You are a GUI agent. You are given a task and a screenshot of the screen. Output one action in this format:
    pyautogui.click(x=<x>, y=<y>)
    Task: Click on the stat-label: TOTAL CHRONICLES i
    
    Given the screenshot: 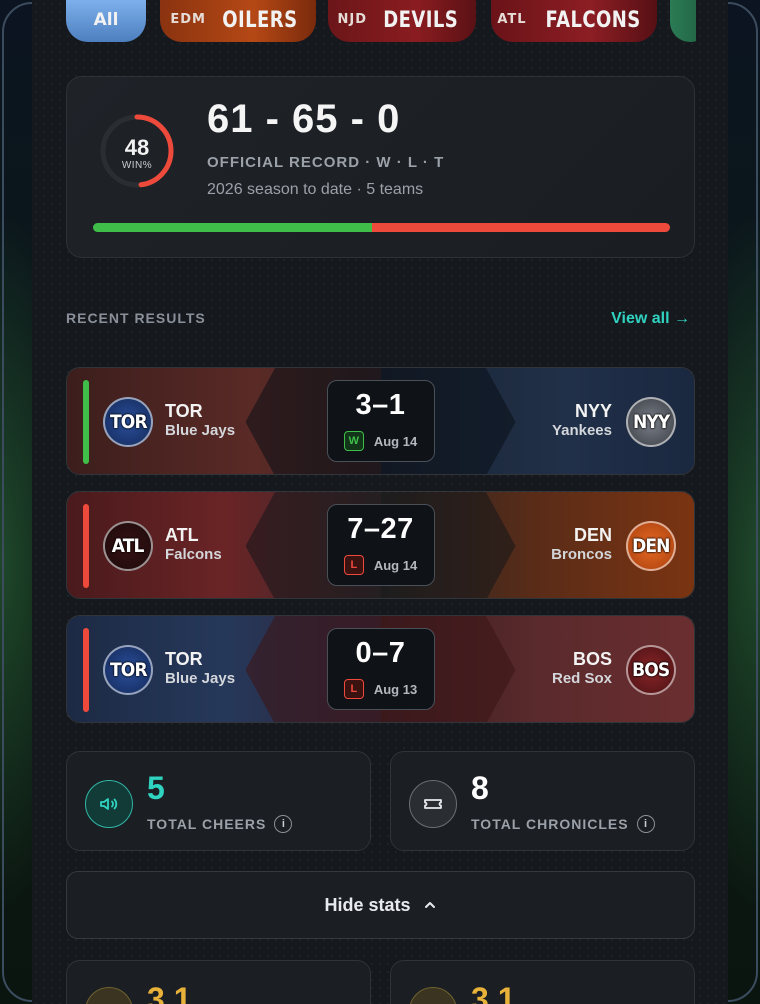 What is the action you would take?
    pyautogui.click(x=563, y=824)
    